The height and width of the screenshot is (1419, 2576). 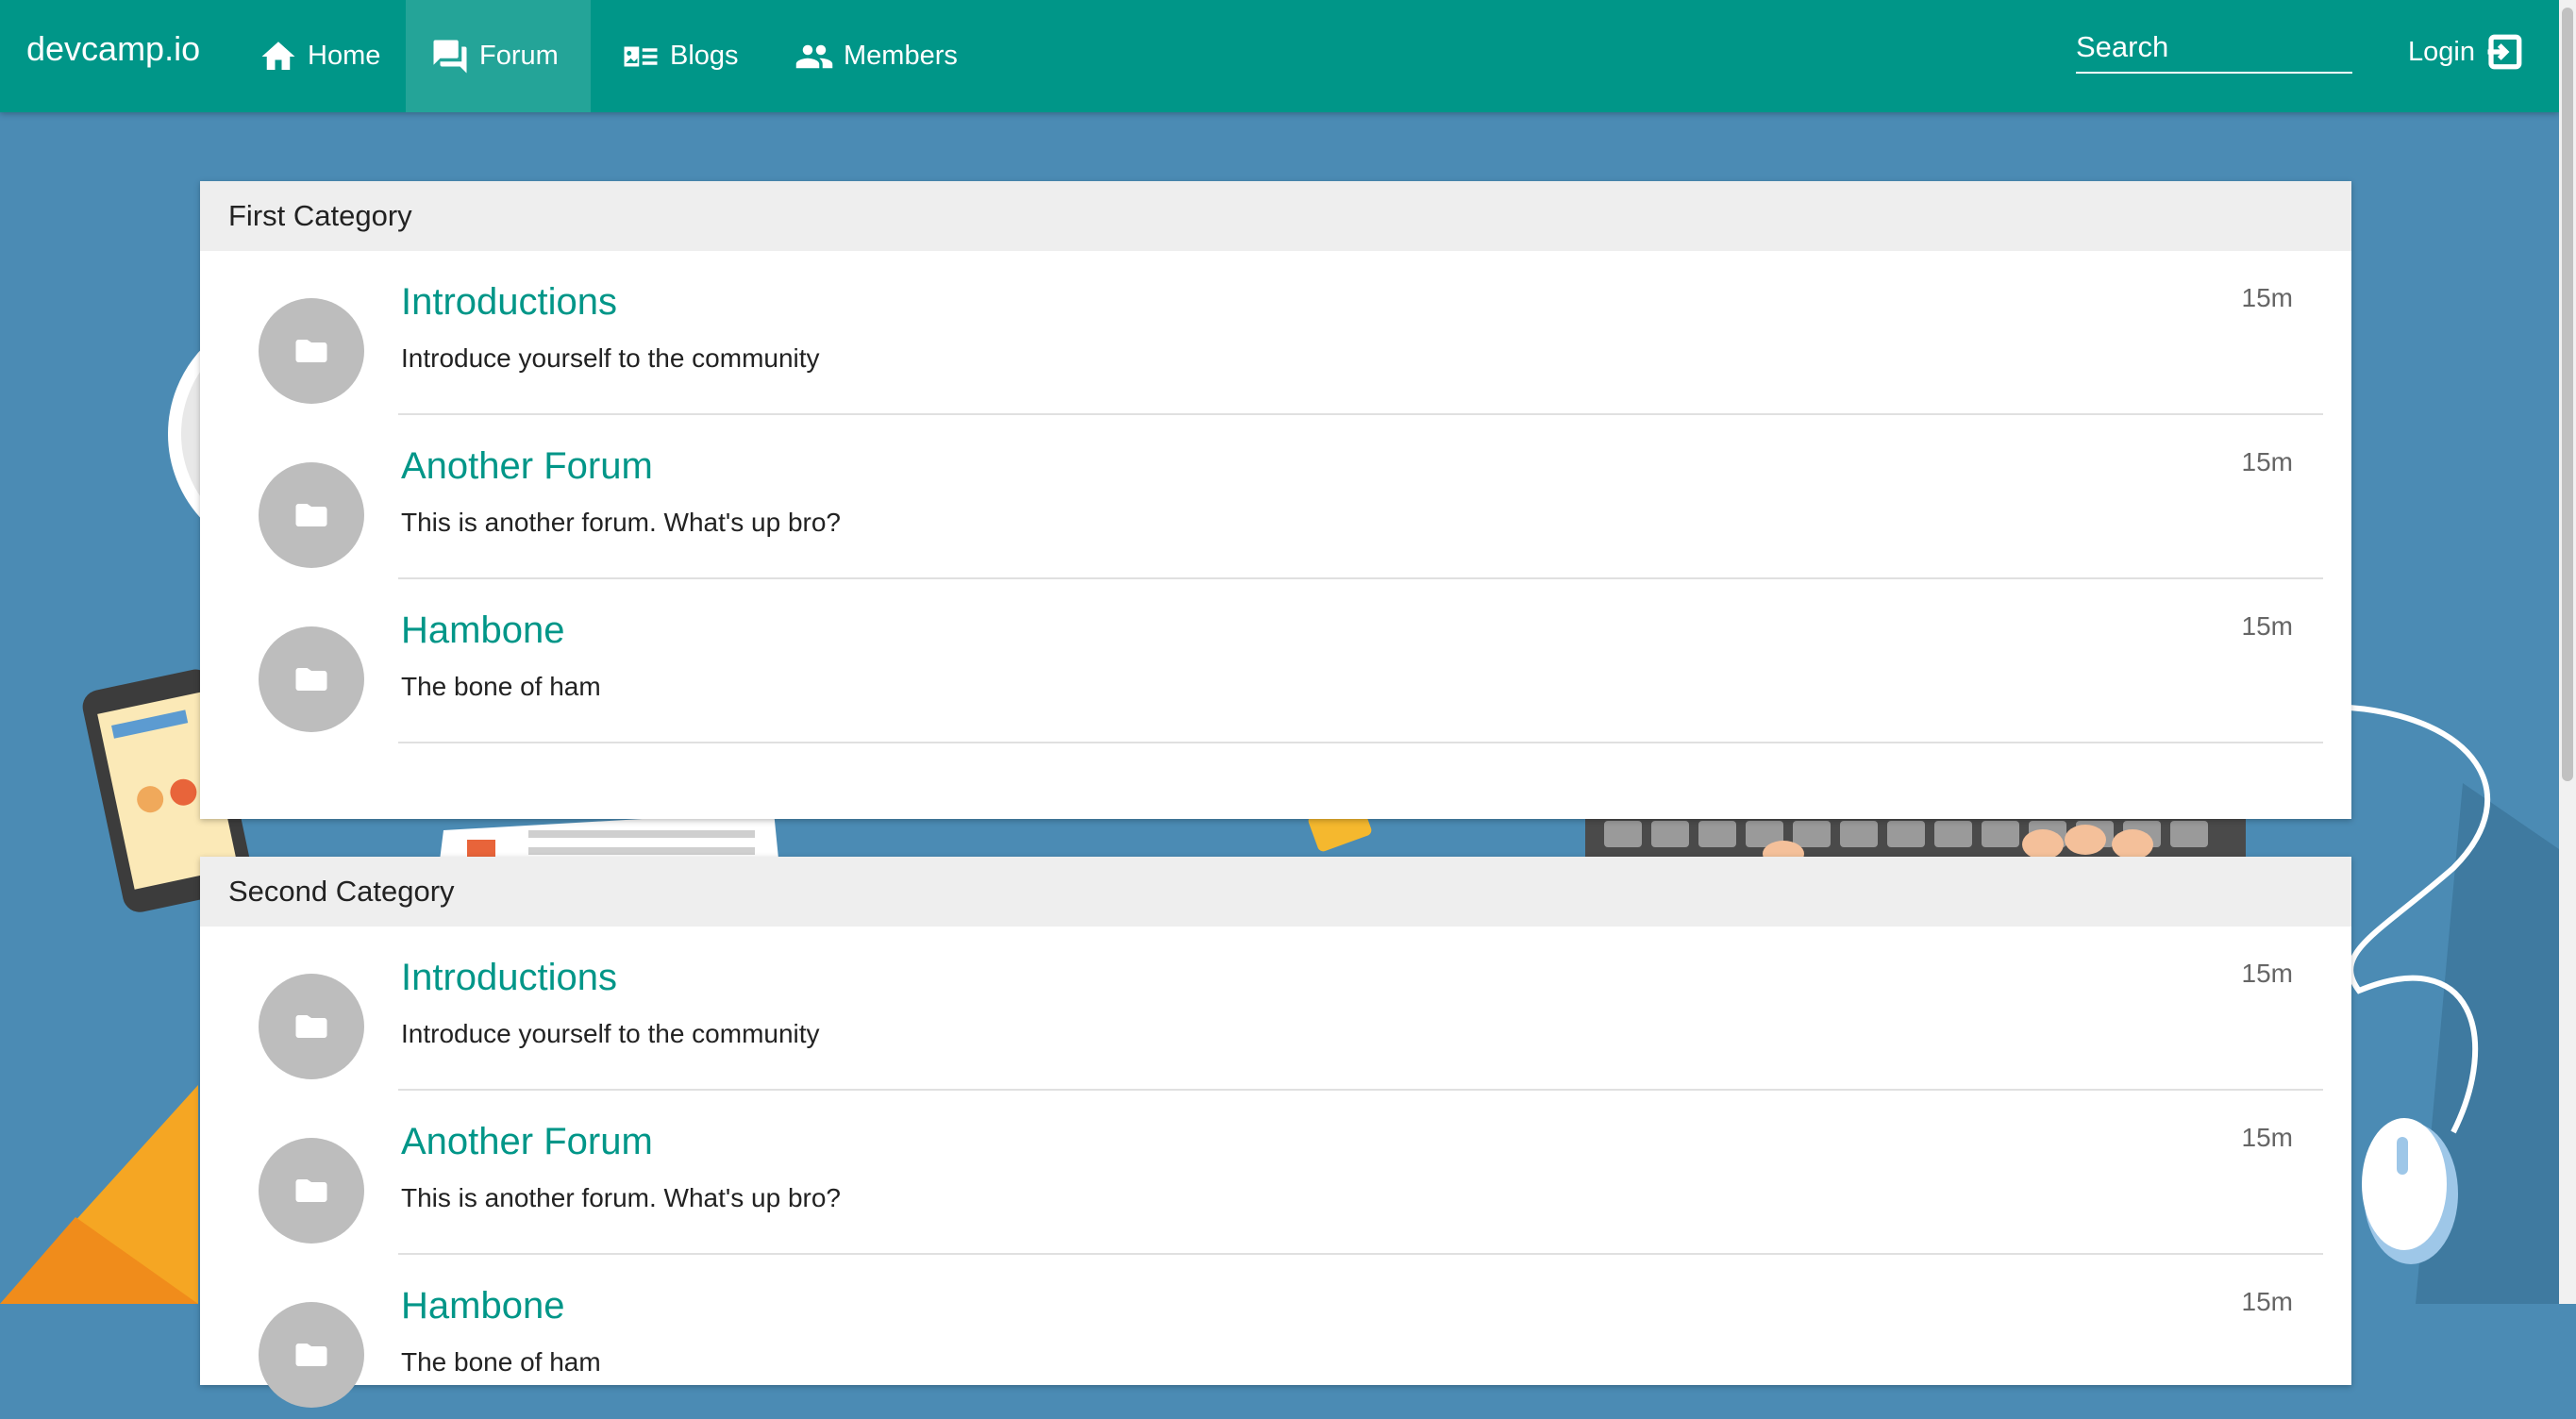 What do you see at coordinates (1275, 216) in the screenshot?
I see `category-title: First Category` at bounding box center [1275, 216].